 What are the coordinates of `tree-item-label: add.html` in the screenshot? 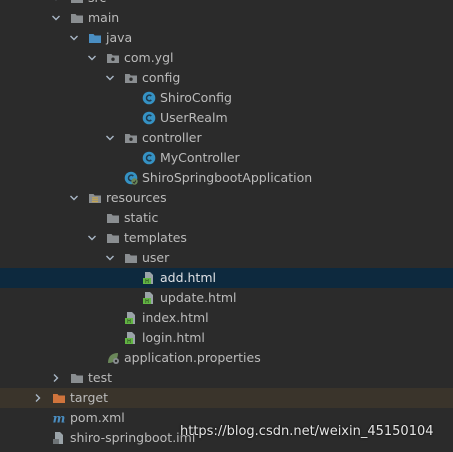 It's located at (188, 277).